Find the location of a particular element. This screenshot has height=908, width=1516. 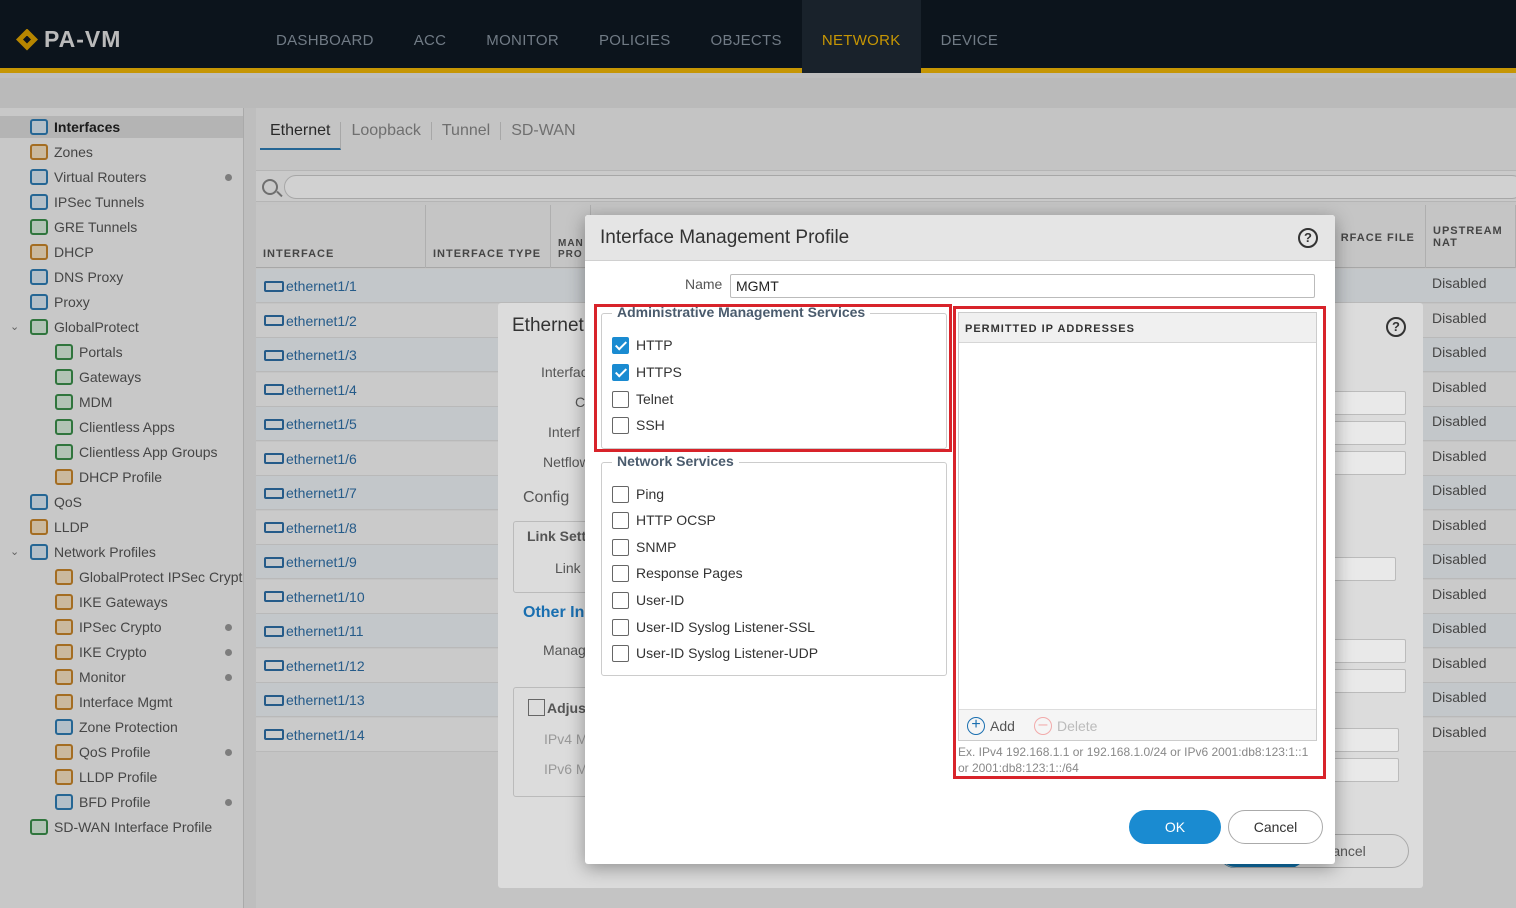

response-pages-checkbox: Response Pages is located at coordinates (677, 573).